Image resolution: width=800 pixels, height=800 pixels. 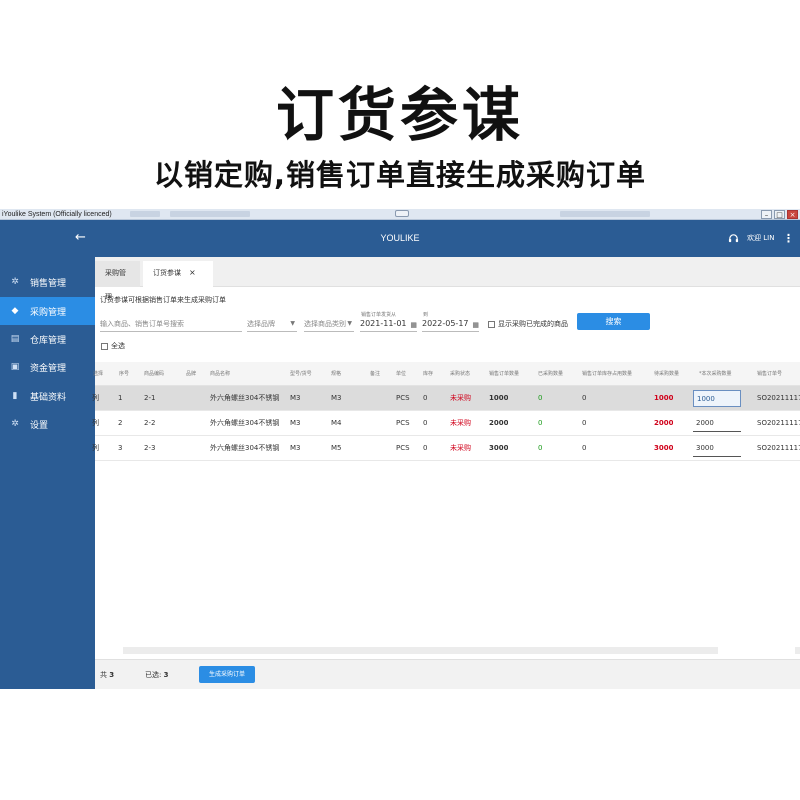 What do you see at coordinates (375, 374) in the screenshot?
I see `column-header: 备注` at bounding box center [375, 374].